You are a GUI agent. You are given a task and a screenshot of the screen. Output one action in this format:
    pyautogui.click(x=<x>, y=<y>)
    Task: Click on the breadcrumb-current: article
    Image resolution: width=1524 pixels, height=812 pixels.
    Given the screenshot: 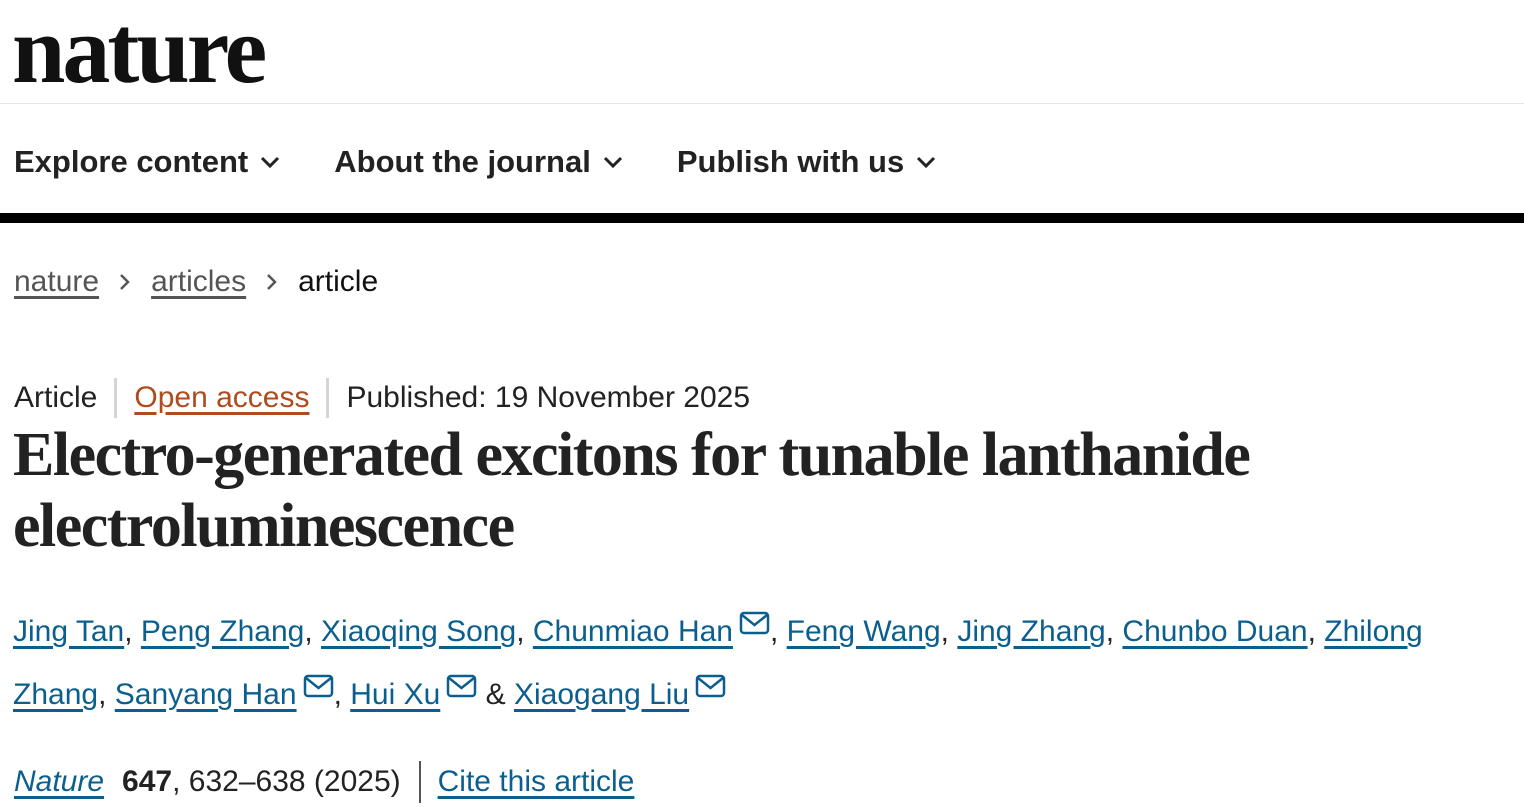 What is the action you would take?
    pyautogui.click(x=338, y=281)
    